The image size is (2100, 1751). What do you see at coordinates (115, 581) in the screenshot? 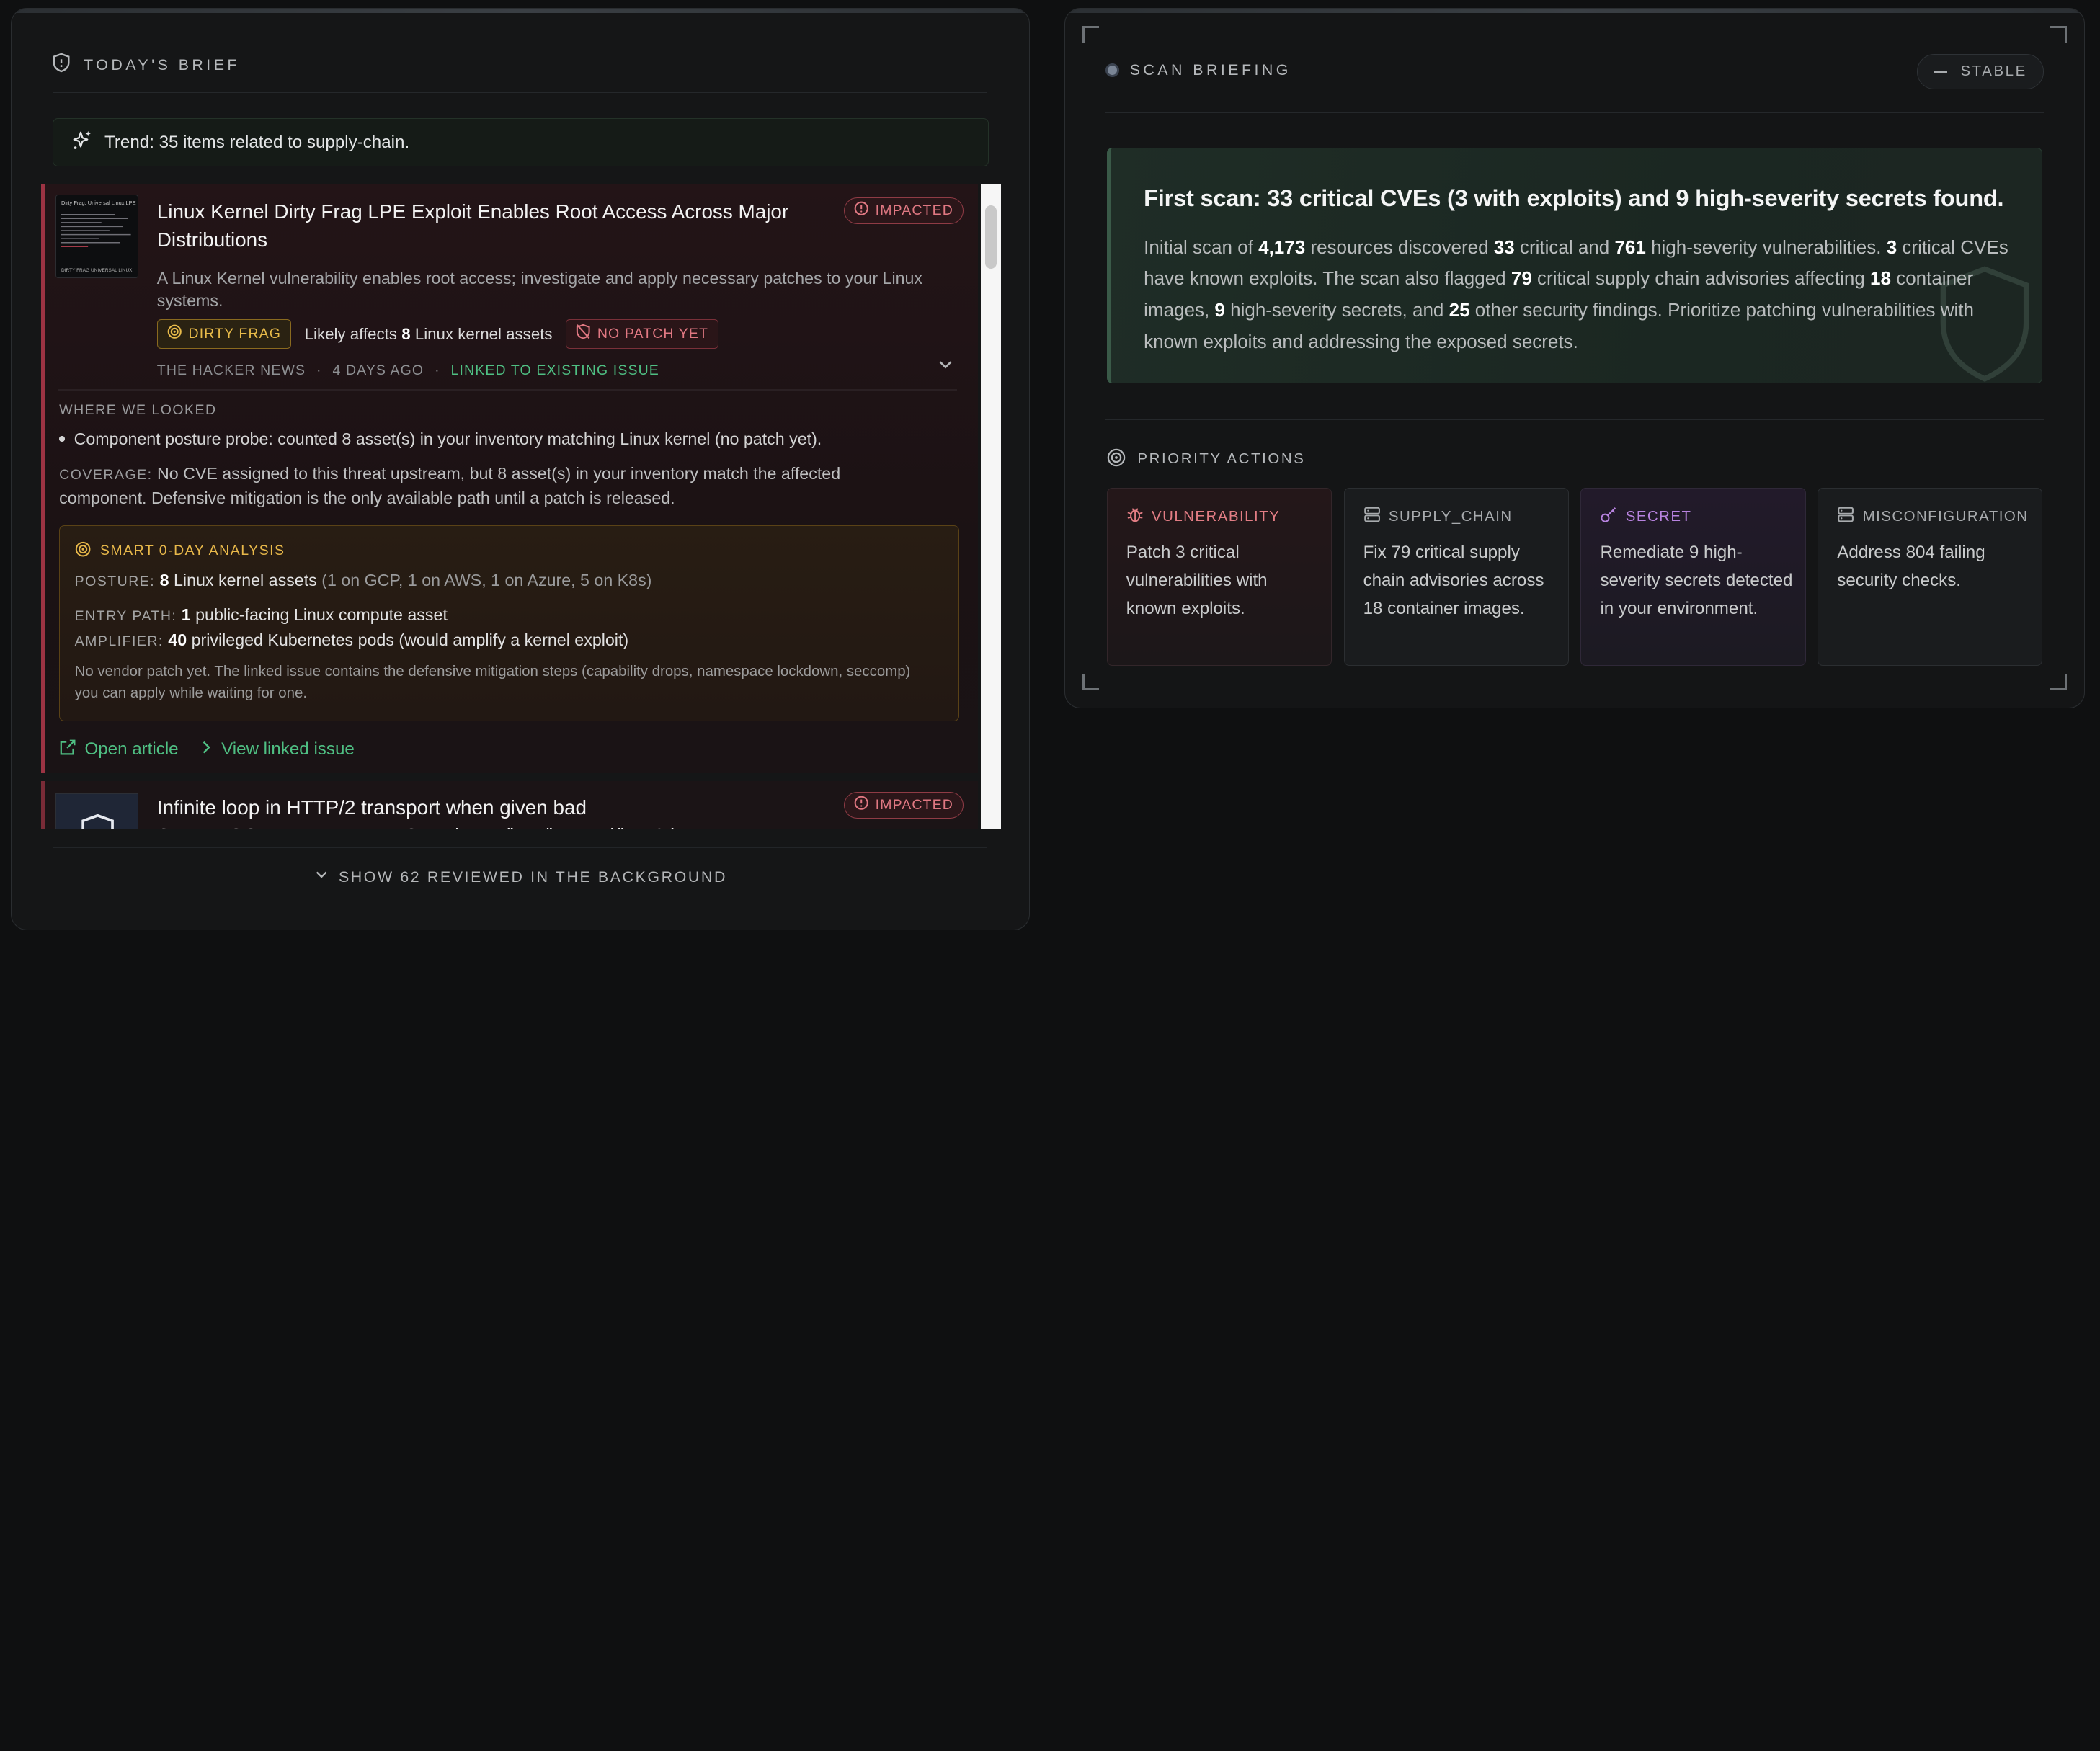
I see `posture-label: POSTURE:` at bounding box center [115, 581].